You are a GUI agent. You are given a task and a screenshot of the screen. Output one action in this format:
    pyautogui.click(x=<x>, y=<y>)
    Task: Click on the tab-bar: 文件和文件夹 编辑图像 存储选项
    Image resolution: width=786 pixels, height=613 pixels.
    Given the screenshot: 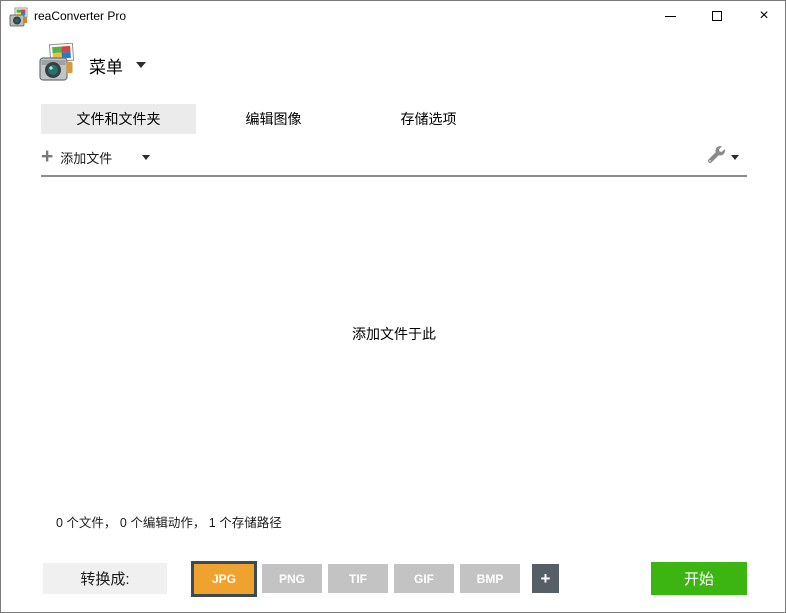 What is the action you would take?
    pyautogui.click(x=273, y=119)
    